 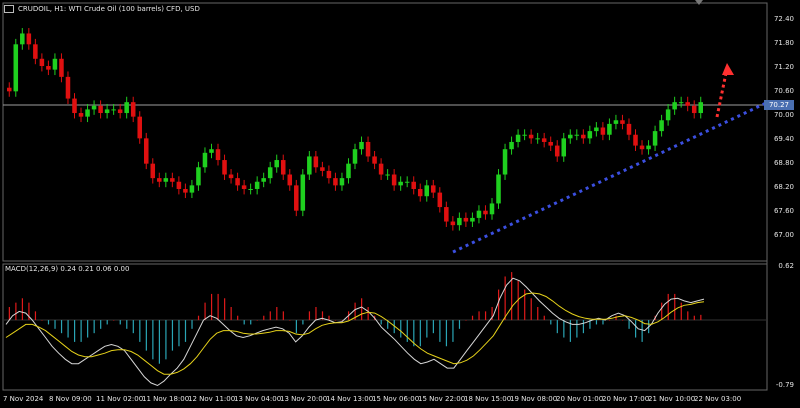 What do you see at coordinates (783, 235) in the screenshot?
I see `price-tick: 67.00` at bounding box center [783, 235].